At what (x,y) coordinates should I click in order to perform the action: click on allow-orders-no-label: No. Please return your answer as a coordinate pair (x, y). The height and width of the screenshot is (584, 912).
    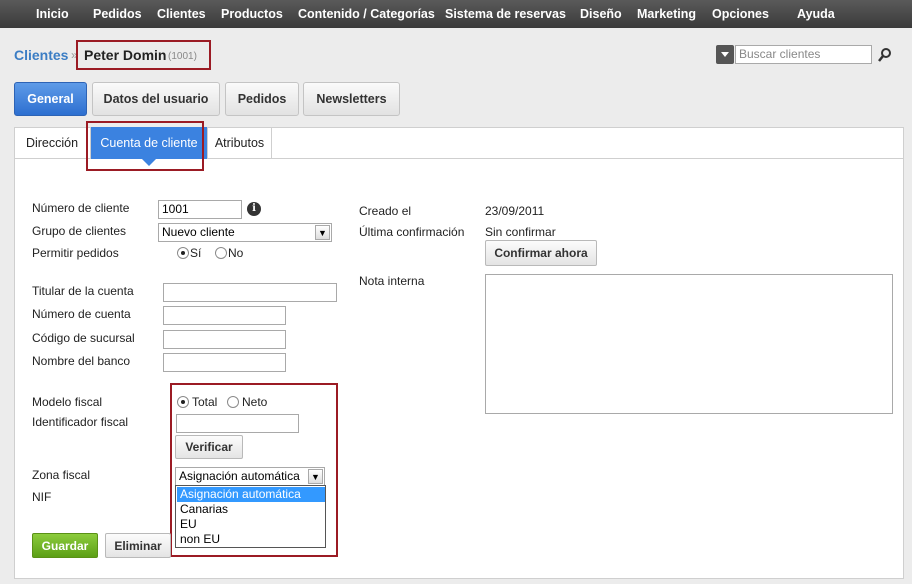
    Looking at the image, I should click on (236, 253).